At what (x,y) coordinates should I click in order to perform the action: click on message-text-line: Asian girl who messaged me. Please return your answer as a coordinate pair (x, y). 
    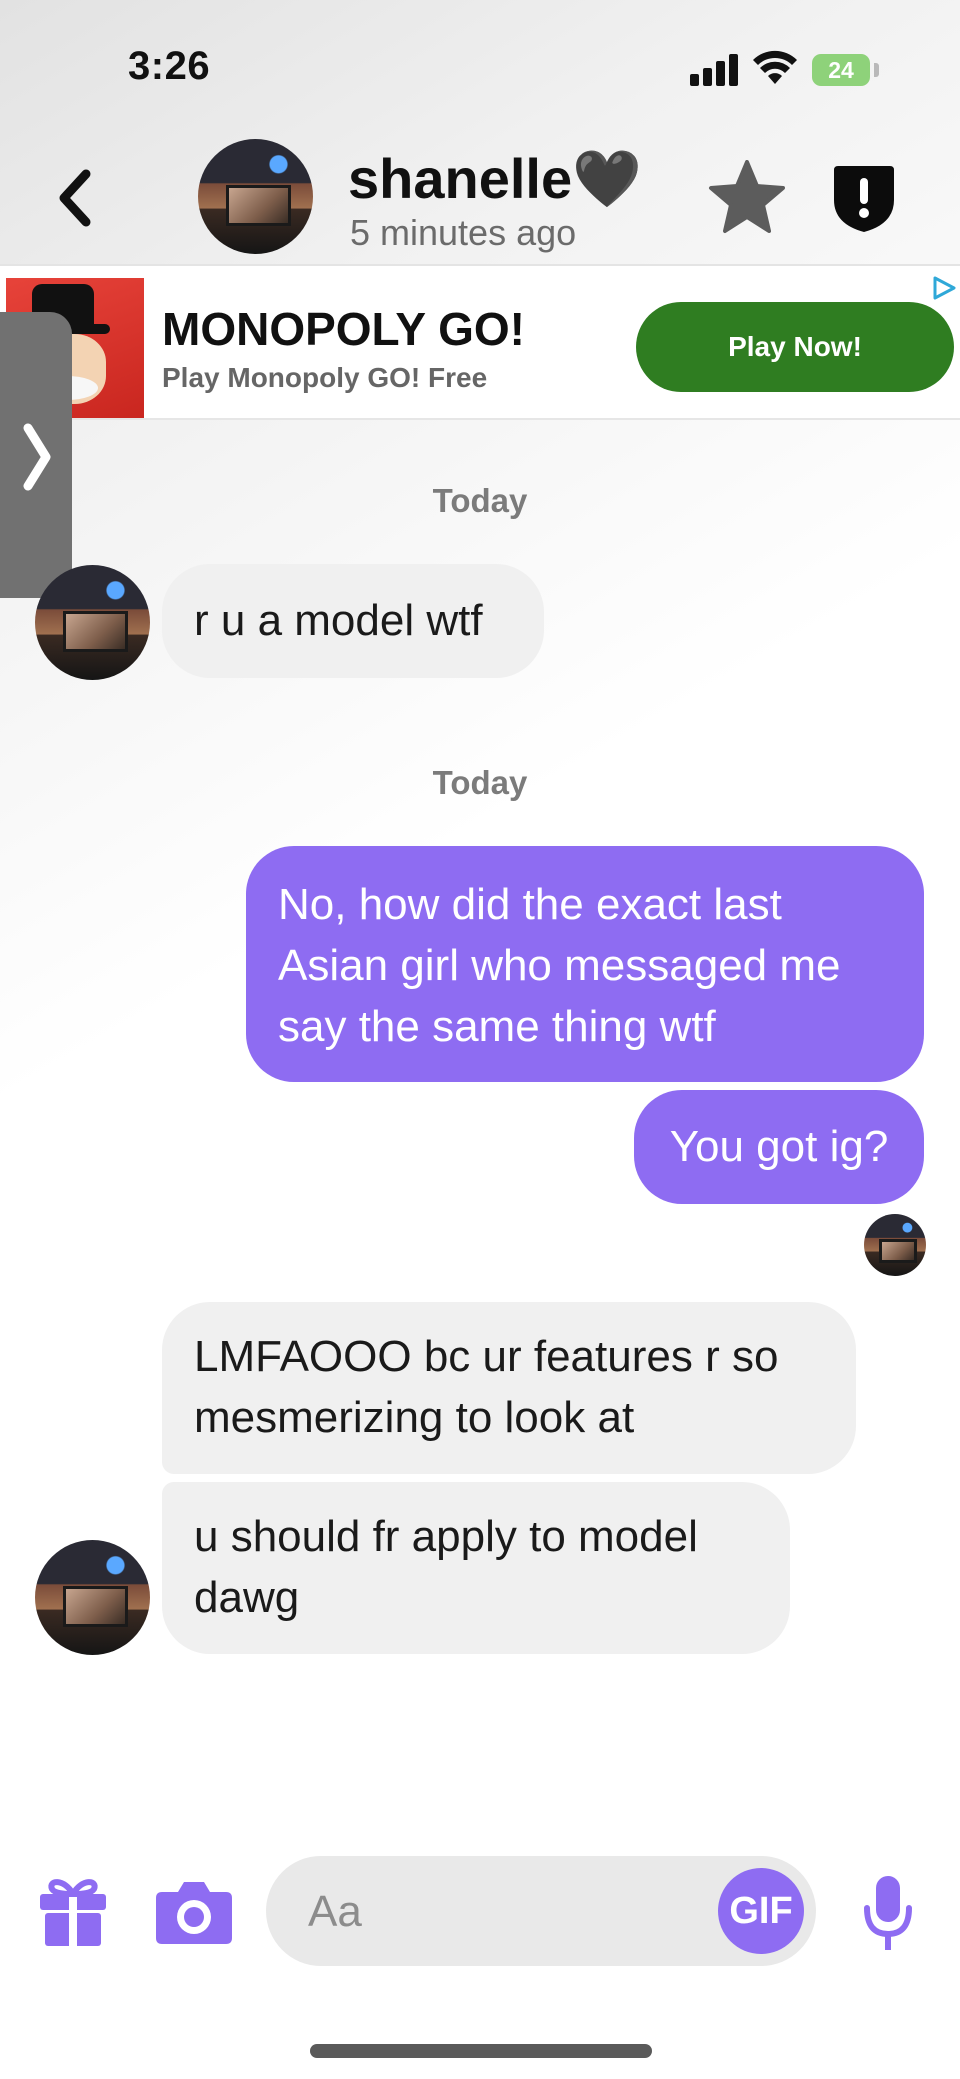
    Looking at the image, I should click on (559, 965).